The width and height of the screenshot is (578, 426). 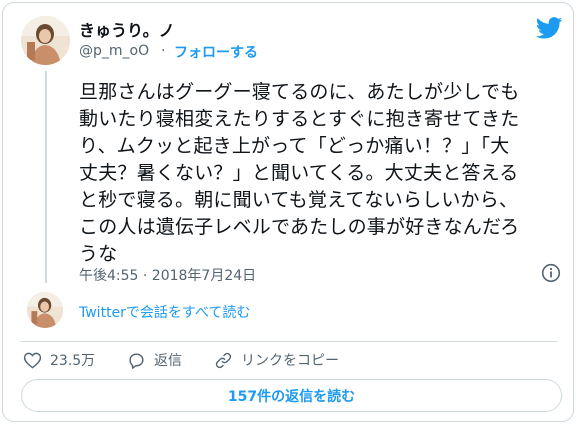 I want to click on reply-bubble-icon, so click(x=136, y=360).